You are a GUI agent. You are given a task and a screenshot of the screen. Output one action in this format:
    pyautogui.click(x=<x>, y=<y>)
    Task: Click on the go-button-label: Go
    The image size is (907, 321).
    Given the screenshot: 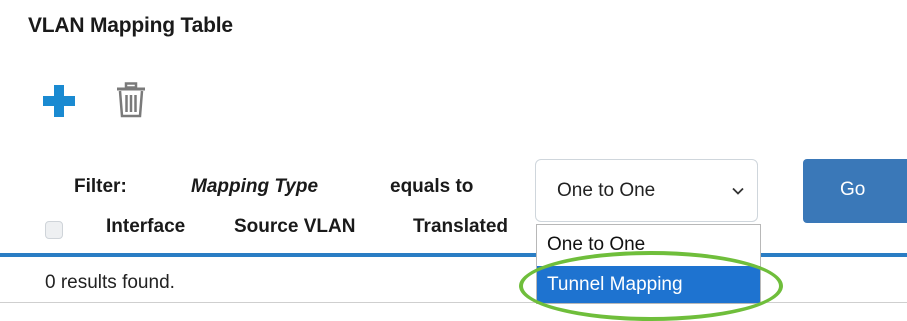 What is the action you would take?
    pyautogui.click(x=853, y=189)
    